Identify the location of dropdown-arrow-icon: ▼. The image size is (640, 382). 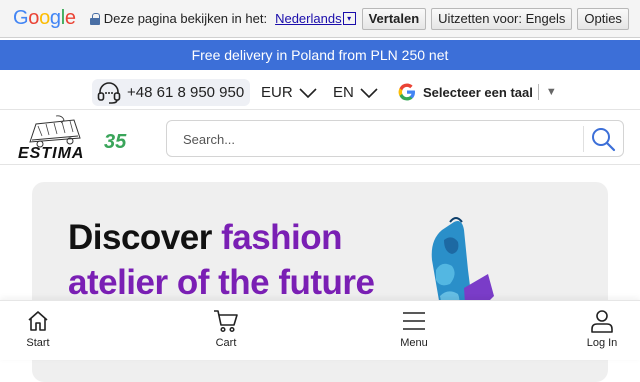
(551, 92).